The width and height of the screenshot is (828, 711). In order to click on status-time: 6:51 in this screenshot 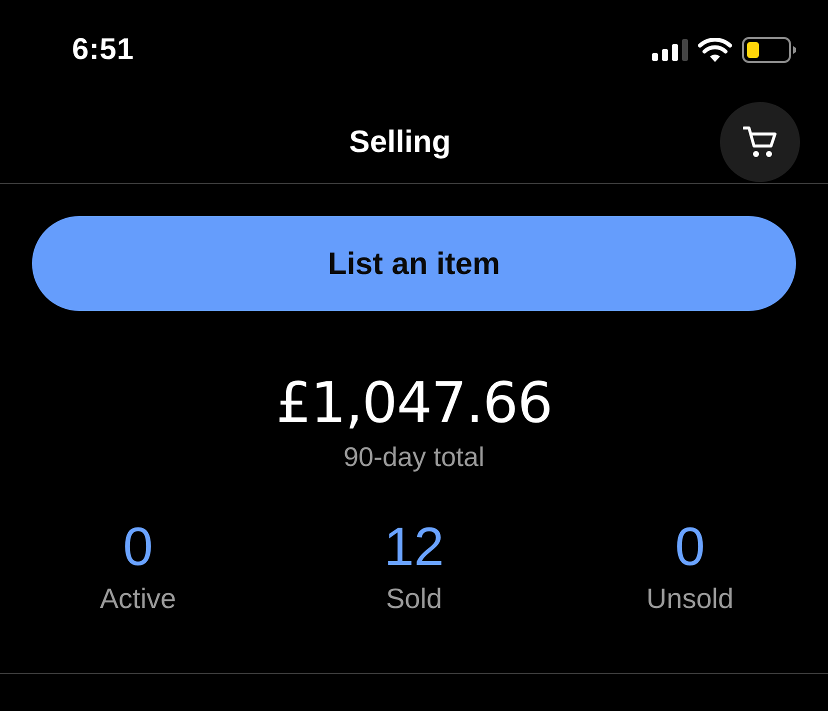, I will do `click(103, 50)`.